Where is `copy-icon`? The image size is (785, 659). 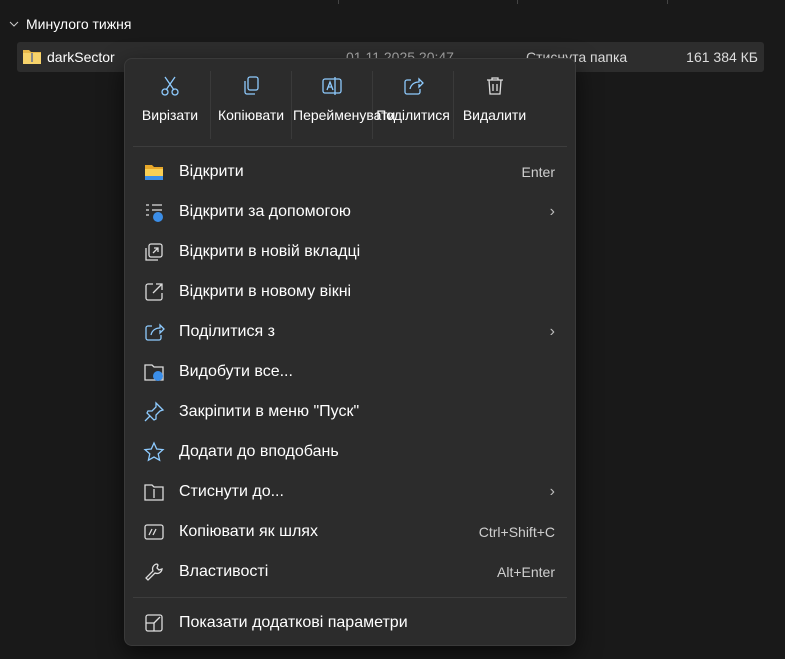 copy-icon is located at coordinates (251, 85).